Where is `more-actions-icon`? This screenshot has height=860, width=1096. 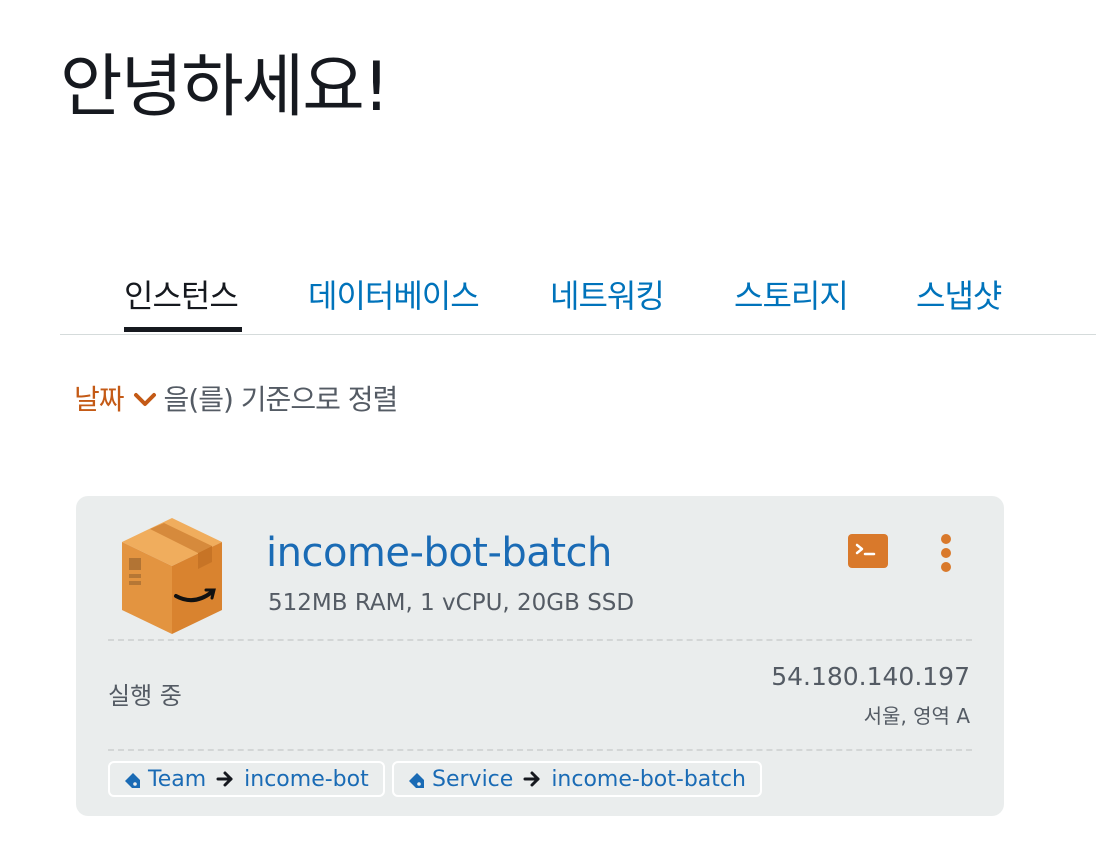
more-actions-icon is located at coordinates (946, 553).